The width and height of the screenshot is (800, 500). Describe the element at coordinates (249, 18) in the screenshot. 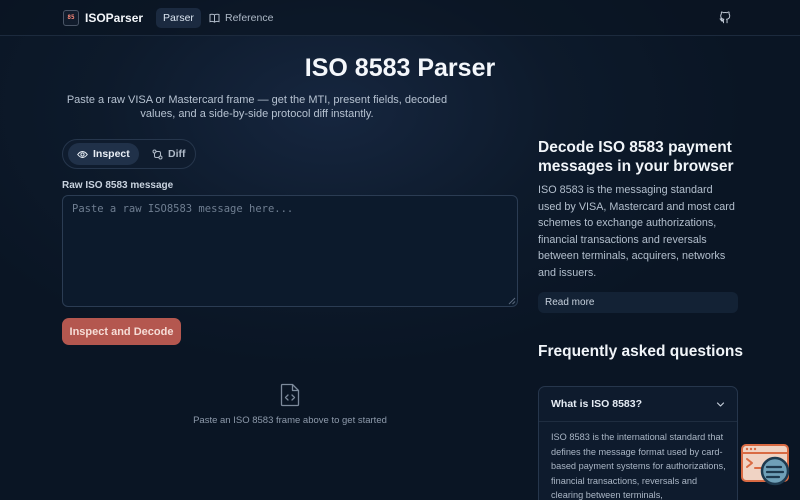

I see `tab-reference-label: Reference` at that location.